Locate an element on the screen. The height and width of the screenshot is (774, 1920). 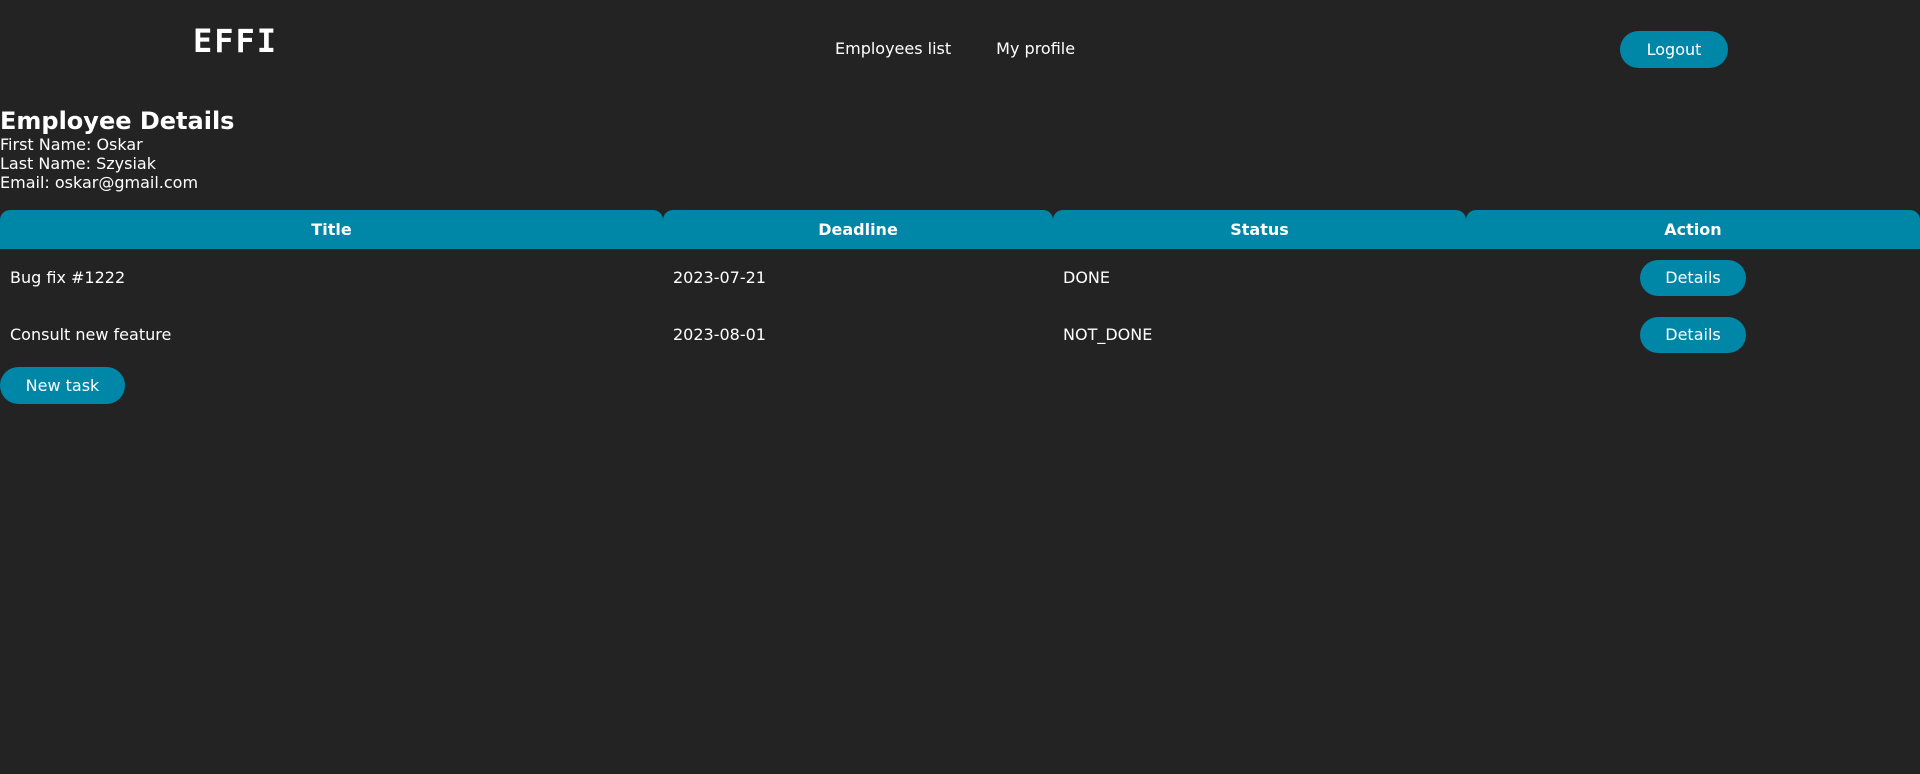
task-title: Consult new feature is located at coordinates (91, 334).